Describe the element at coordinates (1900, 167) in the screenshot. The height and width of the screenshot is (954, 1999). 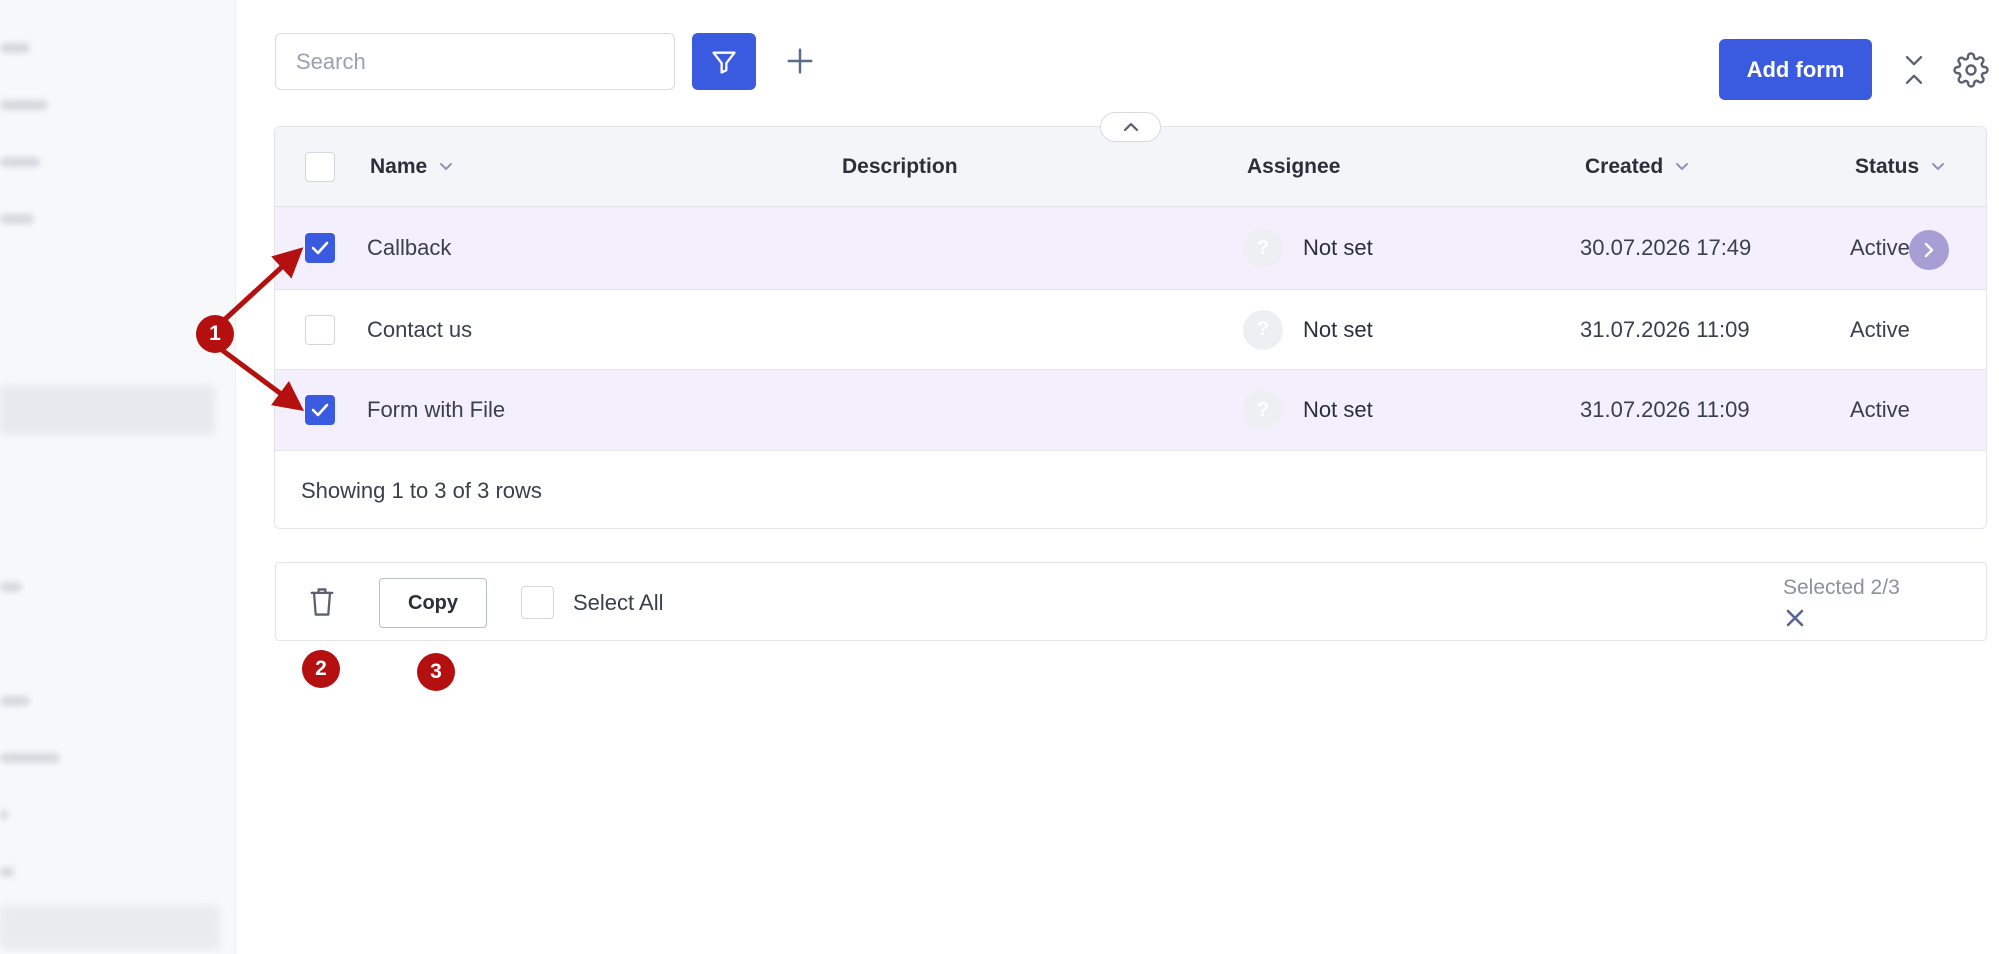
I see `column-header-status: Status` at that location.